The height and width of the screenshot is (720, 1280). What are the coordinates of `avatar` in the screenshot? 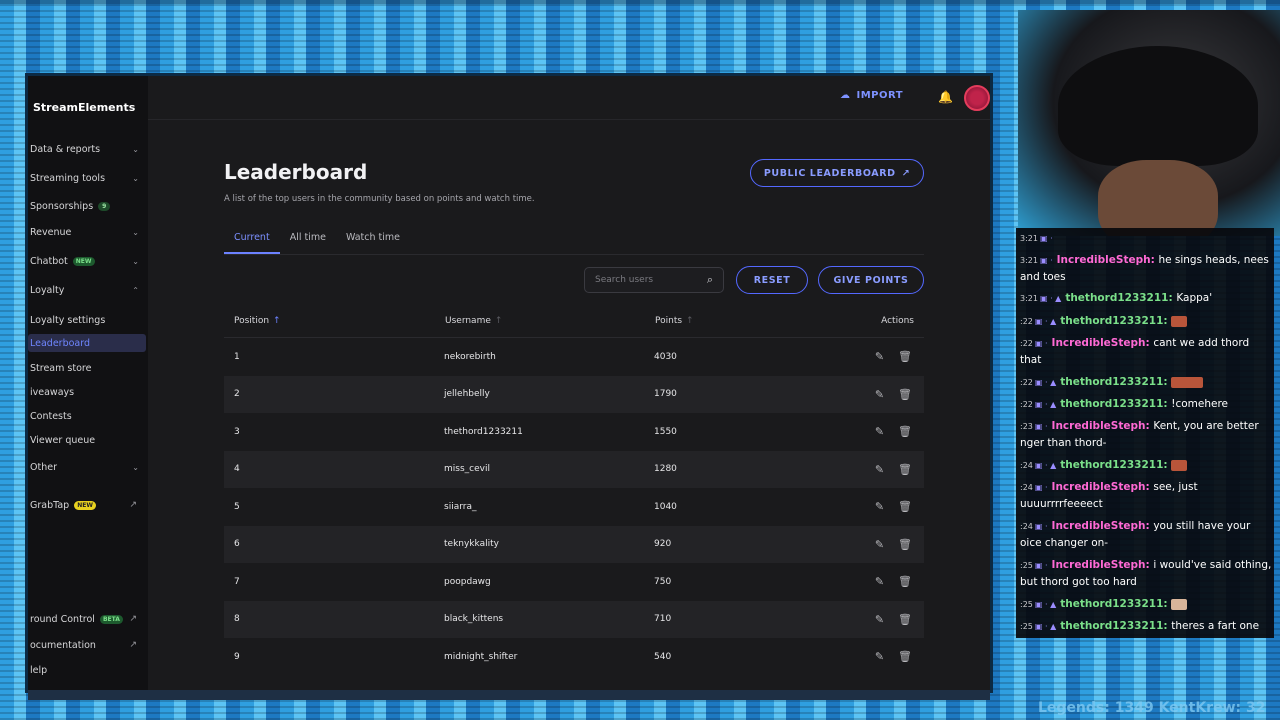 It's located at (977, 98).